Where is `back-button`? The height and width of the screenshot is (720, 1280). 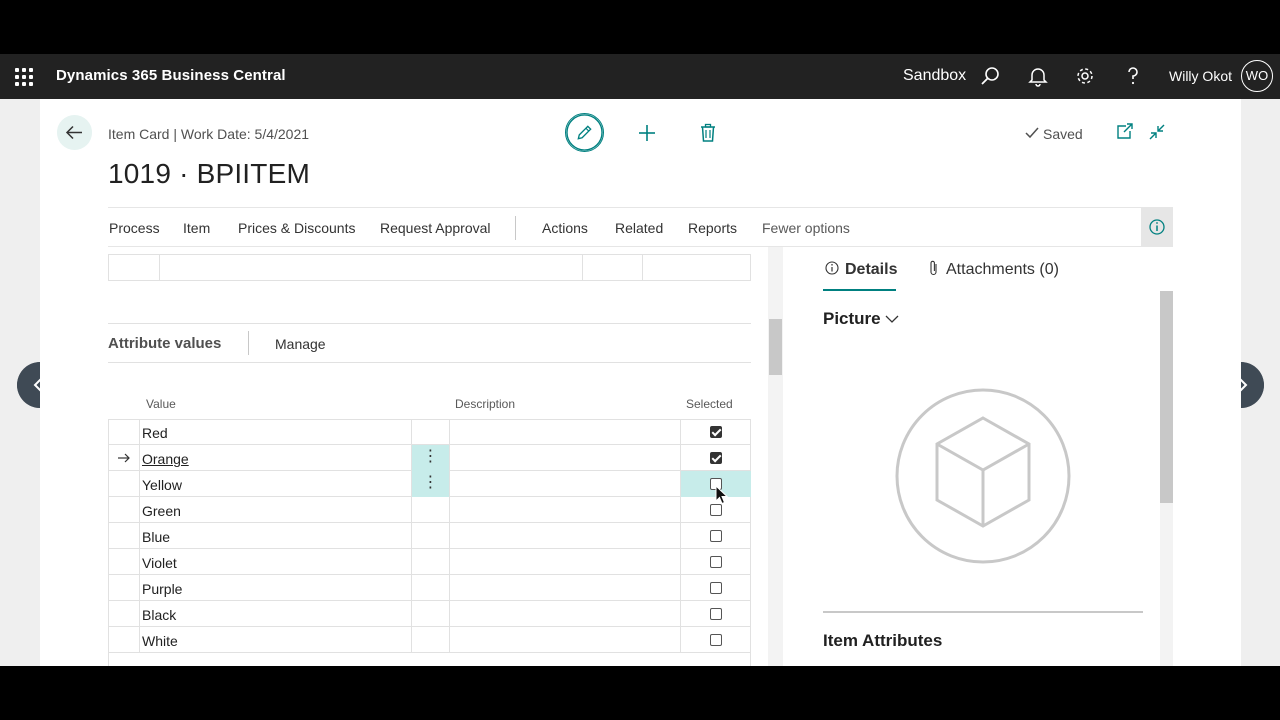
back-button is located at coordinates (74, 132).